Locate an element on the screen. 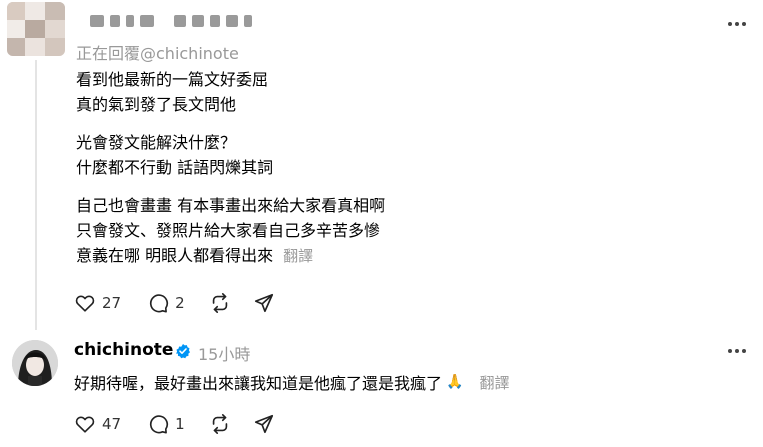 The height and width of the screenshot is (447, 763). post-actions: 47 1 is located at coordinates (174, 424).